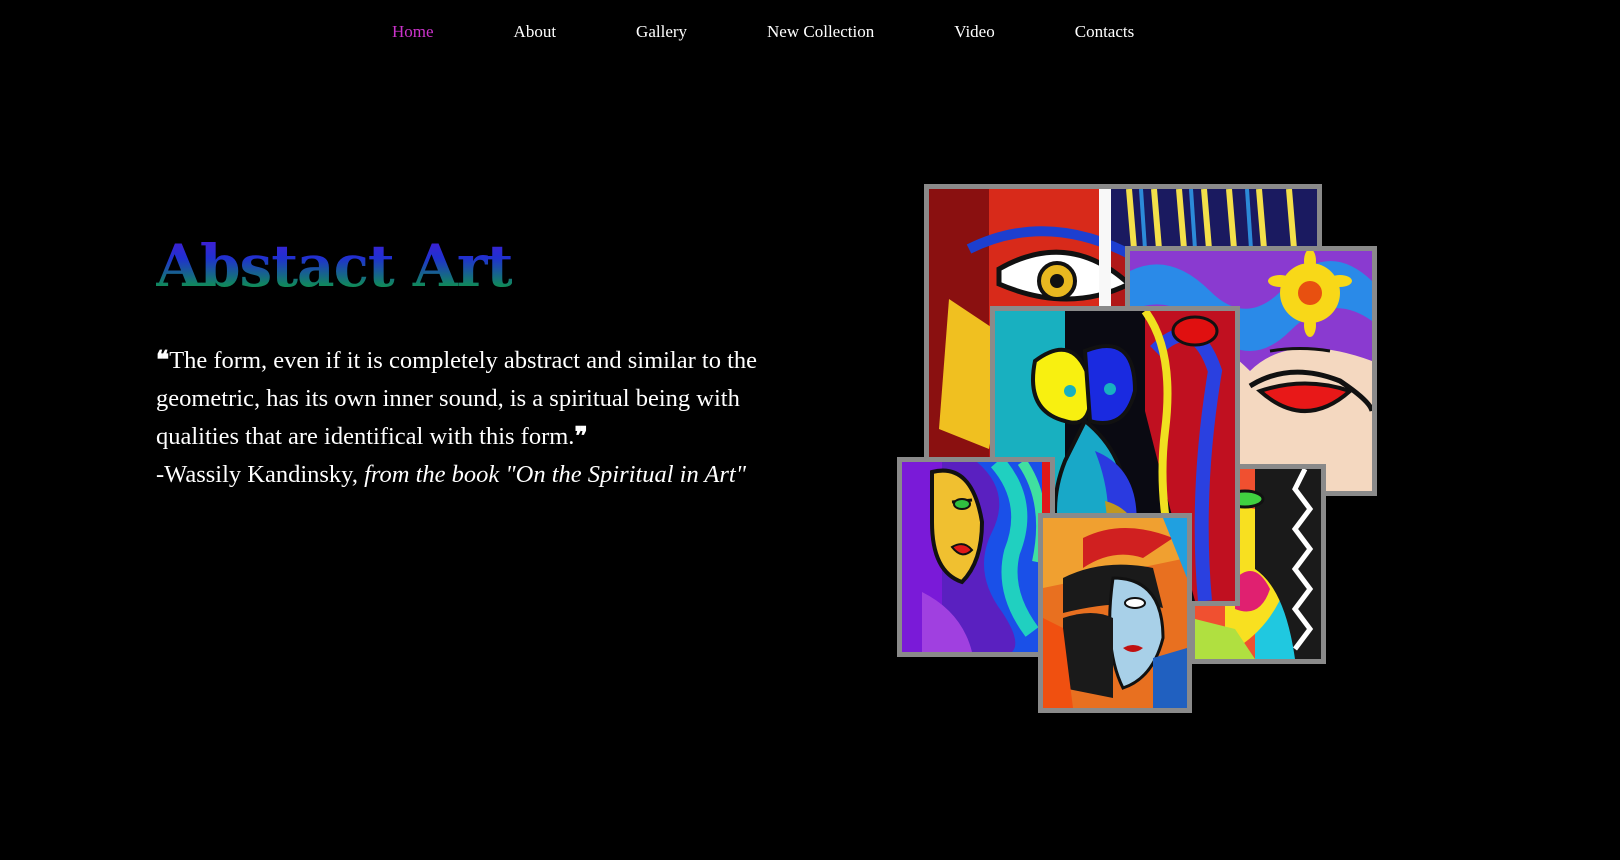 The image size is (1620, 860). I want to click on nav-video-link: Video, so click(974, 32).